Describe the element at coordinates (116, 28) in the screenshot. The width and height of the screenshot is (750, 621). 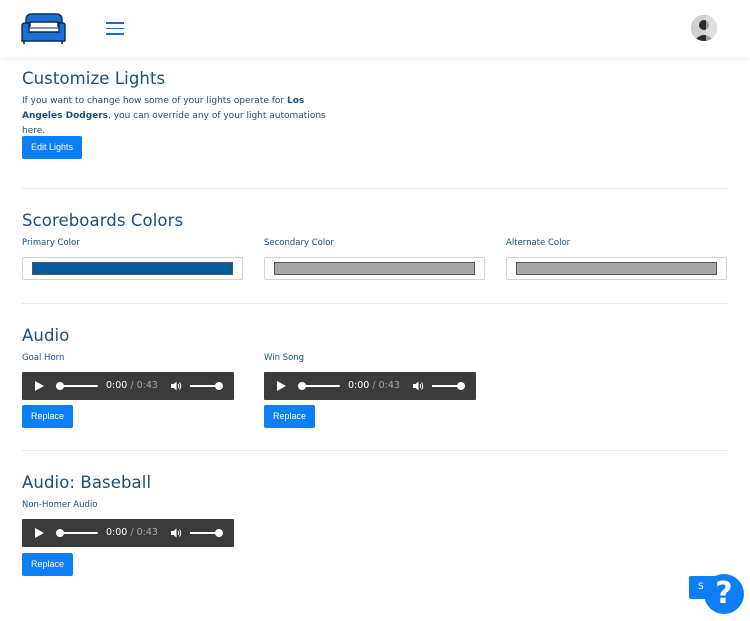
I see `hamburger-menu-icon` at that location.